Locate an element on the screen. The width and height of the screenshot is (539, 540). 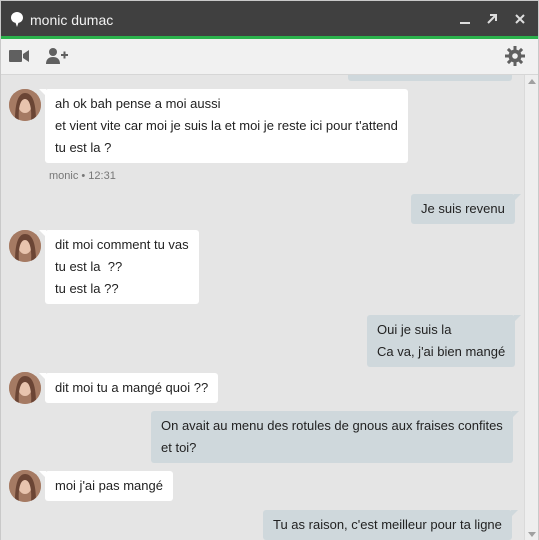
message-text: et toi? is located at coordinates (179, 447).